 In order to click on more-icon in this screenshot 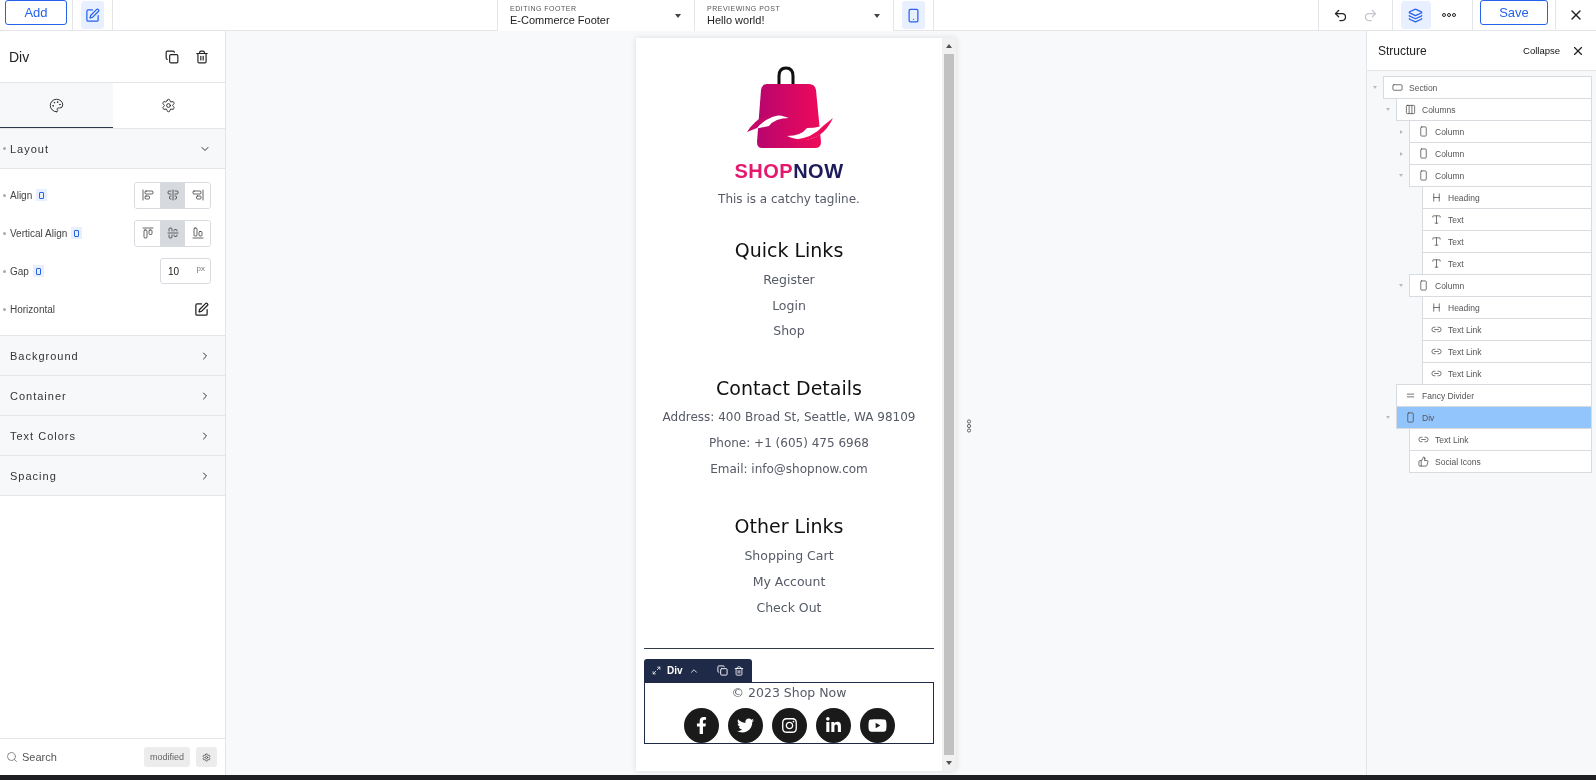, I will do `click(1449, 15)`.